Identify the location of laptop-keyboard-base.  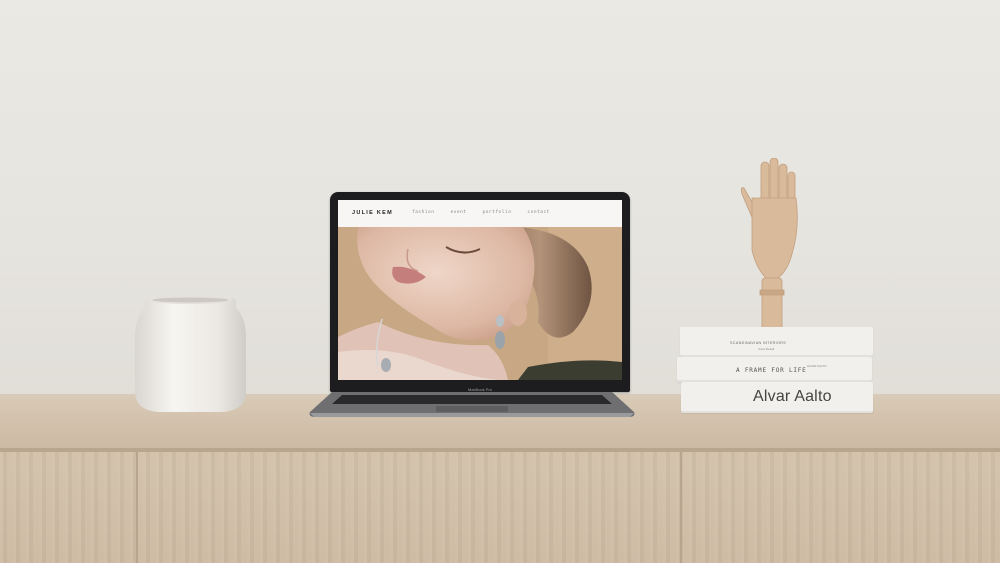
(472, 404).